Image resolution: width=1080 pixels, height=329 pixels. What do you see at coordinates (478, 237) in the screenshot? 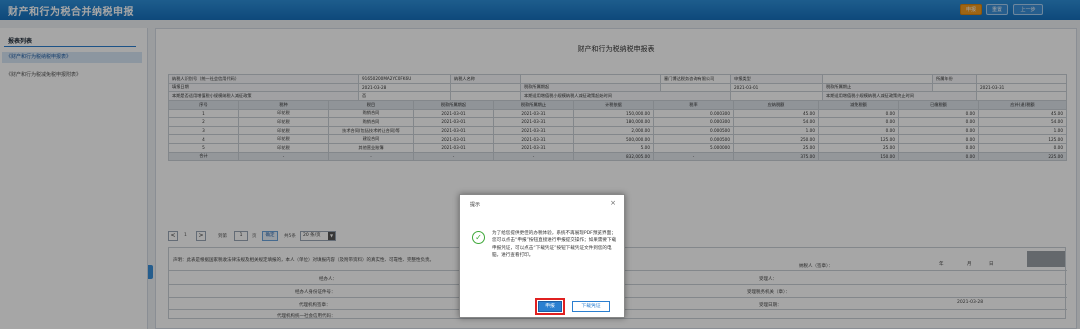
I see `check-circle-icon: ✓` at bounding box center [478, 237].